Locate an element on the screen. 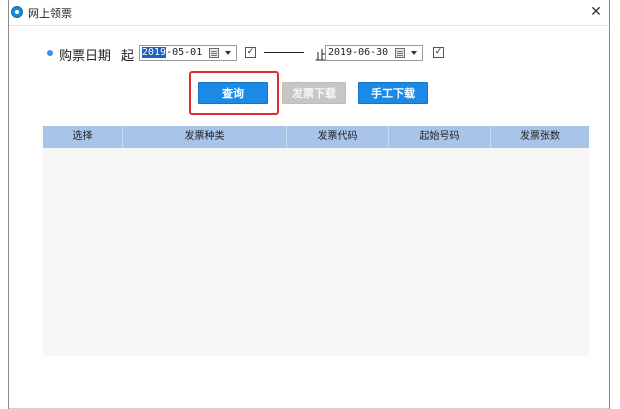  purchase-date-label: 购票日期 is located at coordinates (85, 56).